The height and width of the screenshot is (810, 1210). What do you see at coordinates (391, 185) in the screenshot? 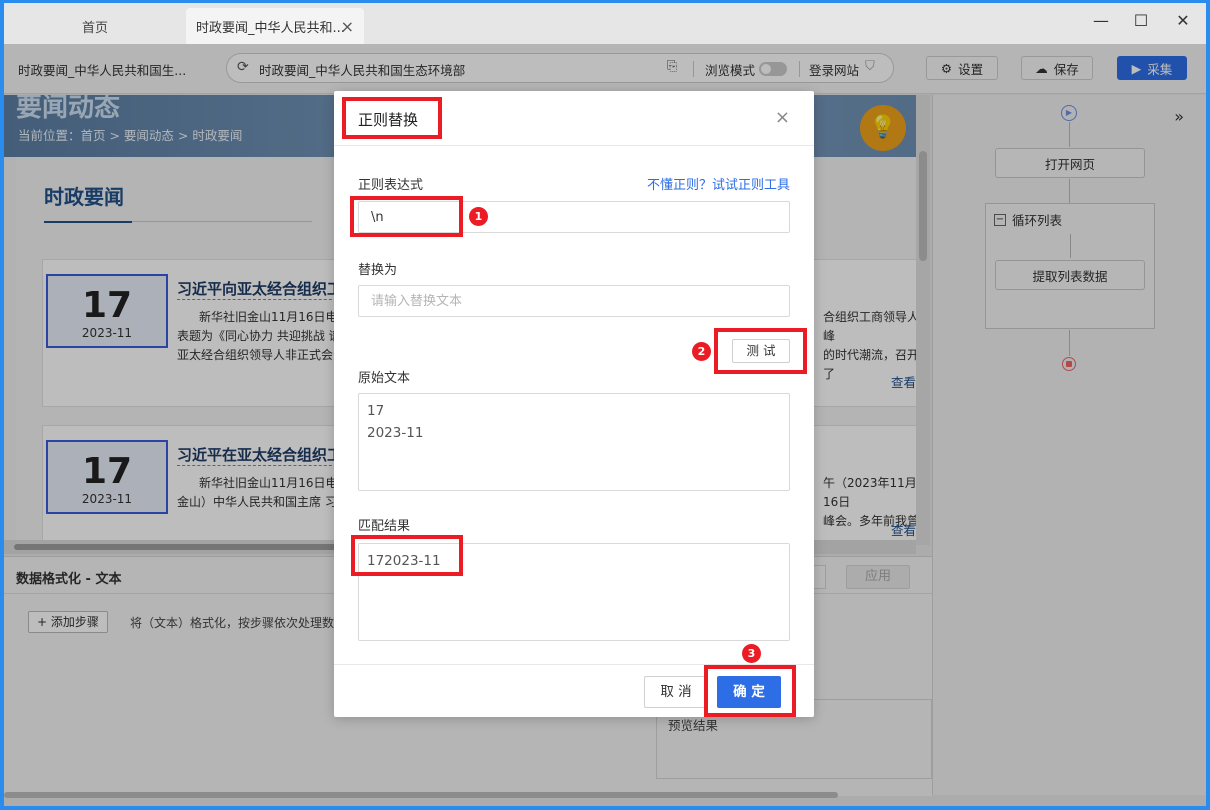
I see `regex-label: 正则表达式` at bounding box center [391, 185].